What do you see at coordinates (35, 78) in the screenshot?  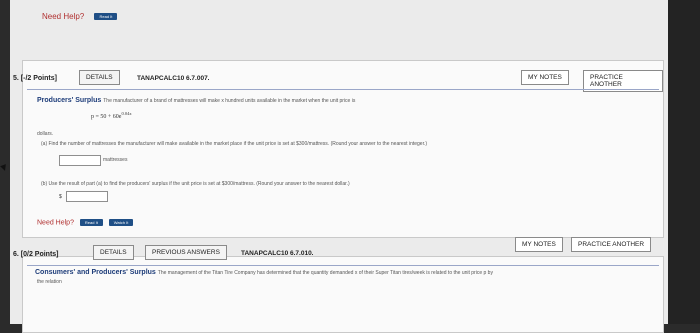 I see `question-5-number: 5. [-/2 Points]` at bounding box center [35, 78].